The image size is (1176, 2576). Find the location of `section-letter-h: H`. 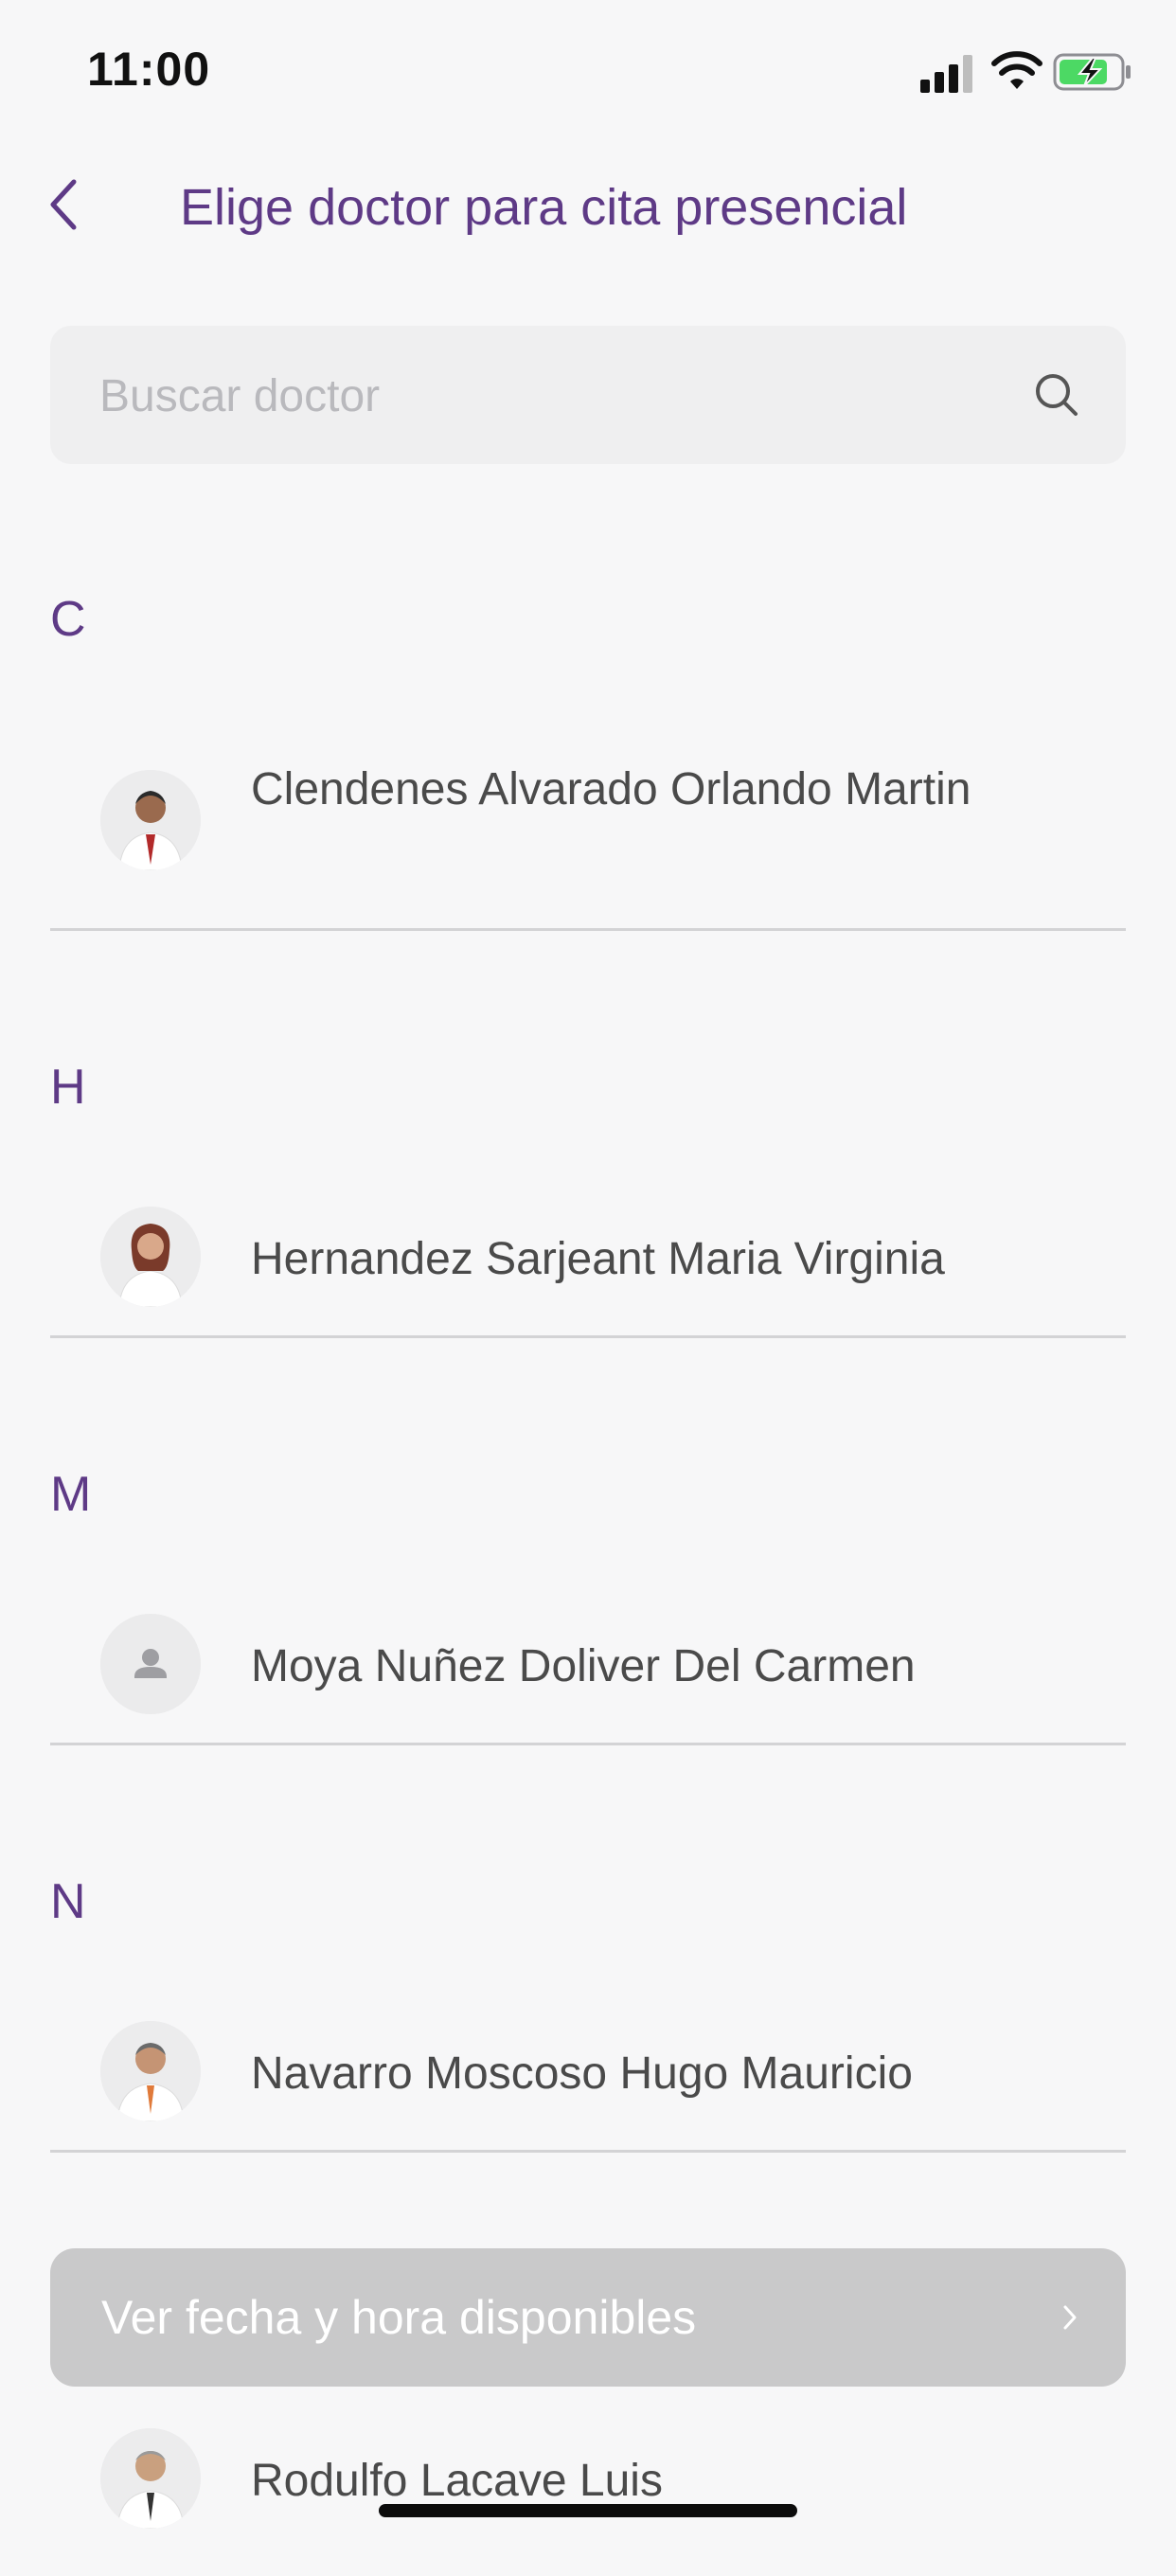

section-letter-h: H is located at coordinates (68, 1087).